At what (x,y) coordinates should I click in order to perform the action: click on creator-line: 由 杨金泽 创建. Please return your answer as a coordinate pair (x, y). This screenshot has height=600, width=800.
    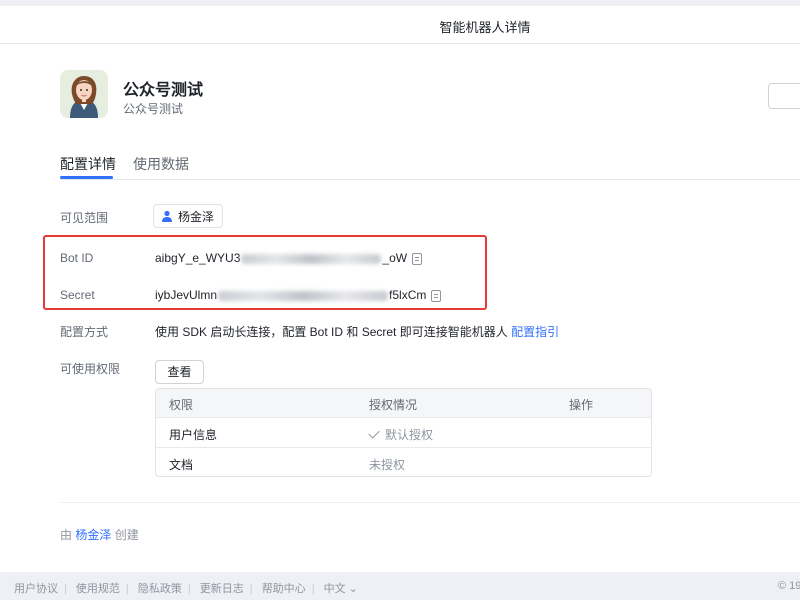
    Looking at the image, I should click on (99, 534).